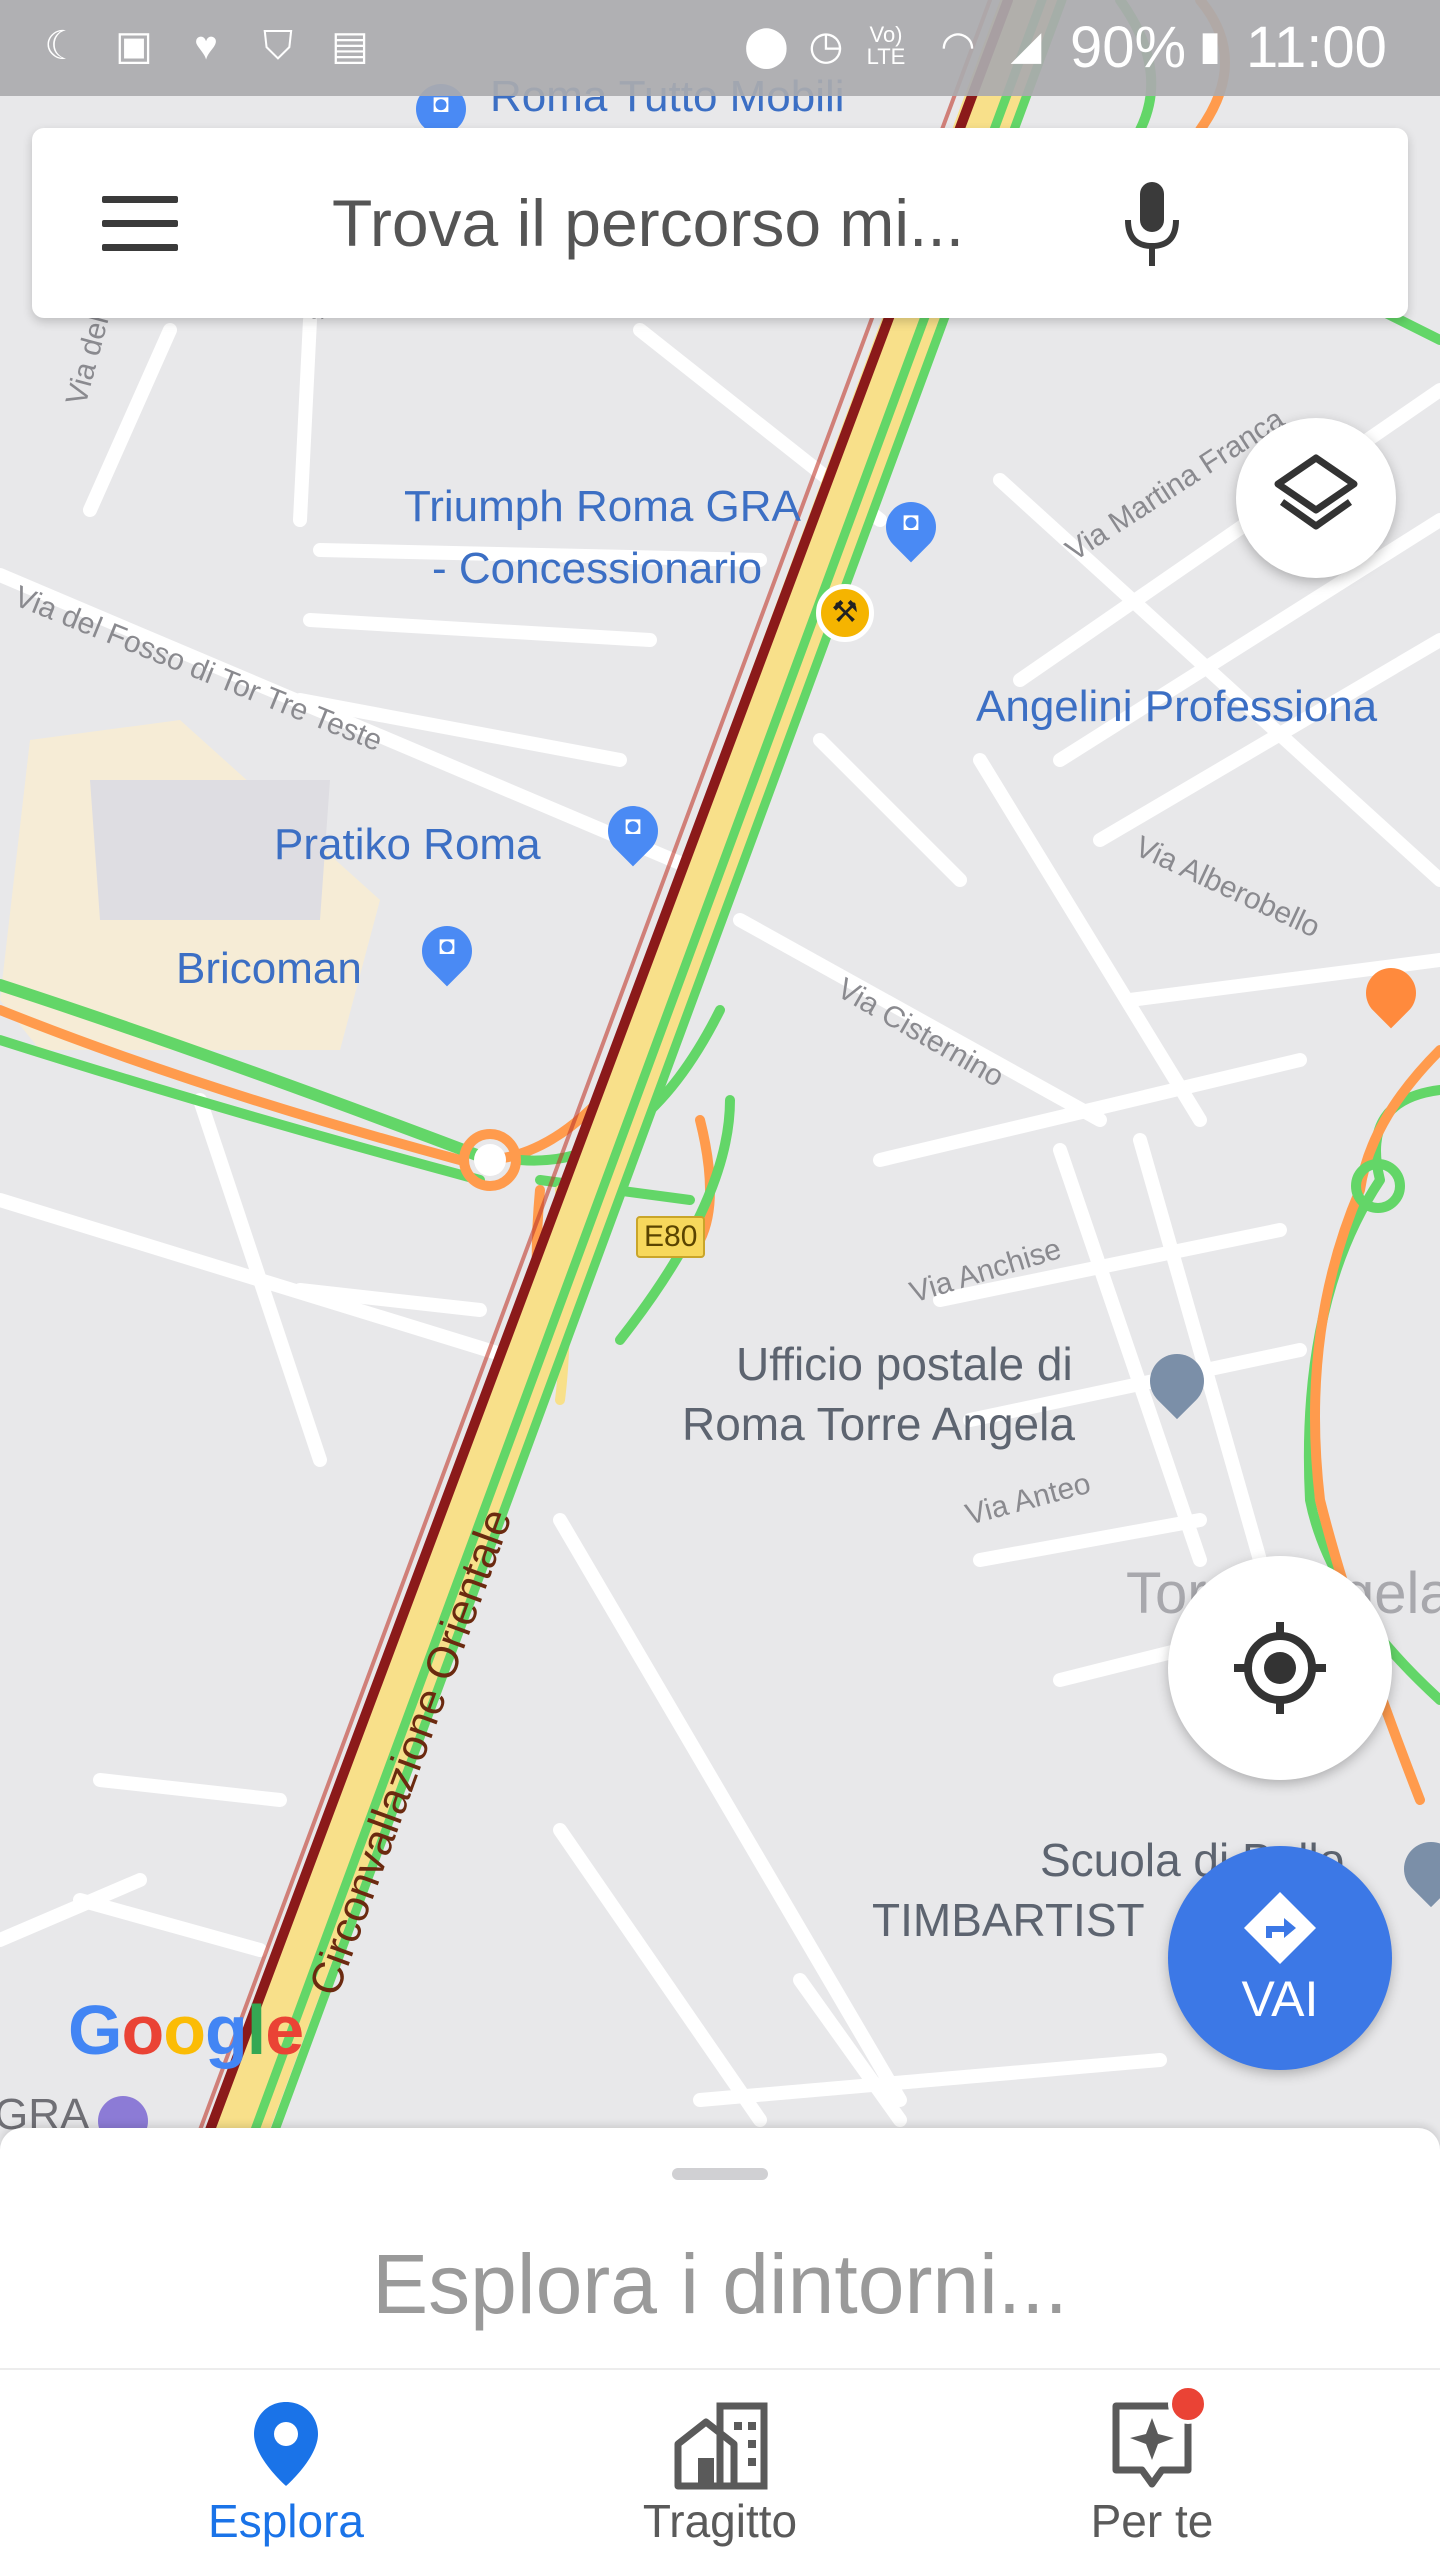  I want to click on tab-explore: Esplora, so click(286, 2465).